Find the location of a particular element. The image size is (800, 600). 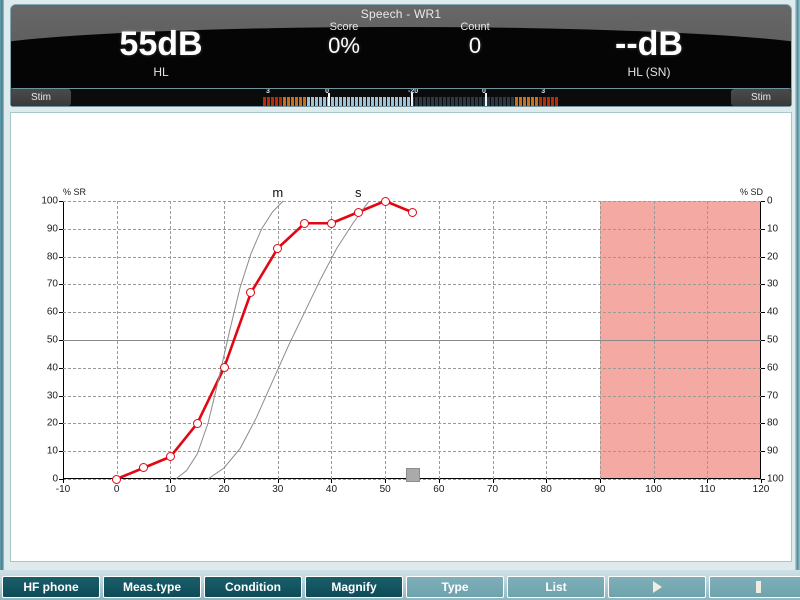

x-tick-label: 20 is located at coordinates (224, 489).